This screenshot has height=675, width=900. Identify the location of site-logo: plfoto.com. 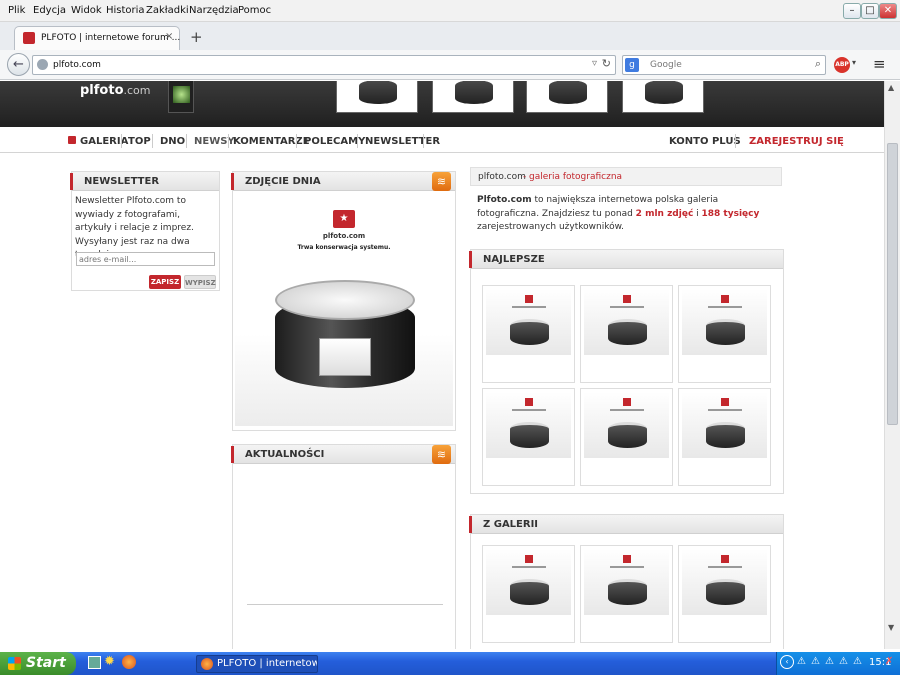
(115, 90).